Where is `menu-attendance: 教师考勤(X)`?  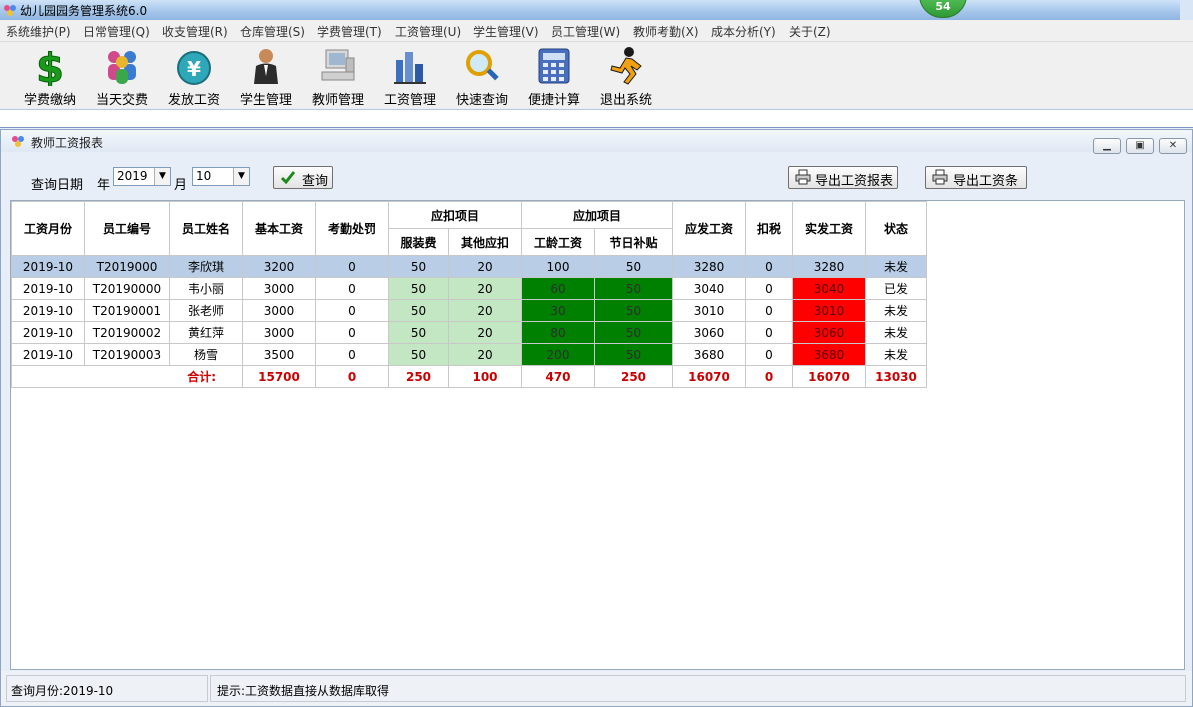
menu-attendance: 教师考勤(X) is located at coordinates (666, 31).